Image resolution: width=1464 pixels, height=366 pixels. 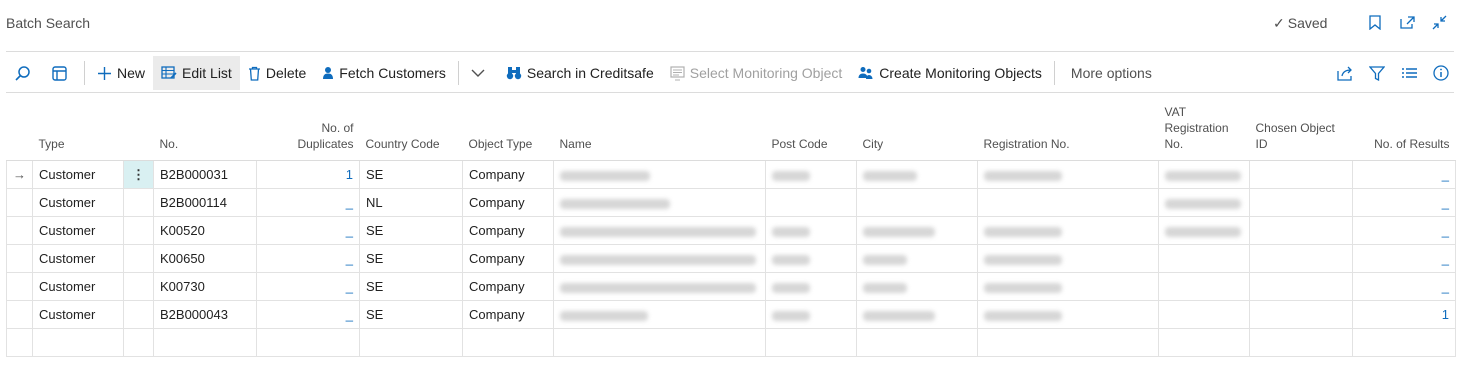 What do you see at coordinates (1109, 73) in the screenshot?
I see `more-options-button: More options` at bounding box center [1109, 73].